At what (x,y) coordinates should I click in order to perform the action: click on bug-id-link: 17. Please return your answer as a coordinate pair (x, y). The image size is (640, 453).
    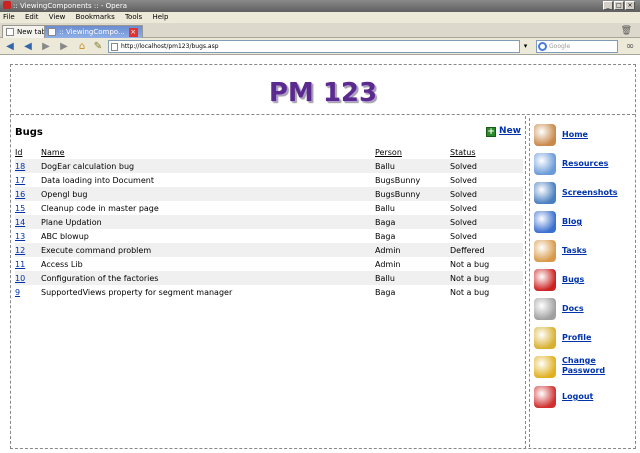
    Looking at the image, I should click on (28, 180).